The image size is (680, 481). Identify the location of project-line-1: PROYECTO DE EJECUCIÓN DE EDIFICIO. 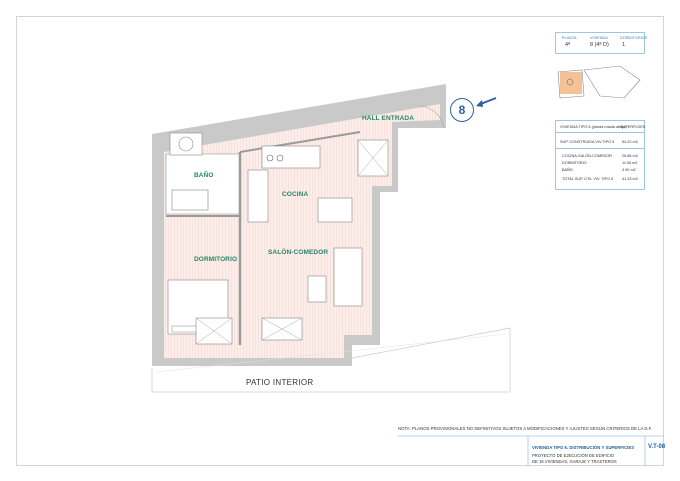
(573, 455).